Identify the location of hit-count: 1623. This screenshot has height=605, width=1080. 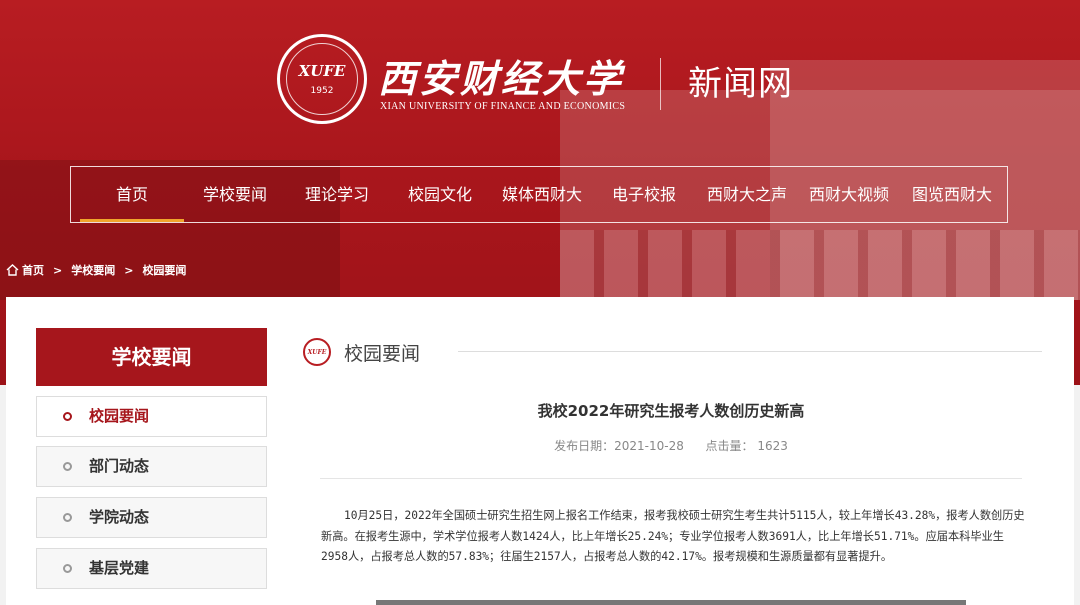
(772, 446).